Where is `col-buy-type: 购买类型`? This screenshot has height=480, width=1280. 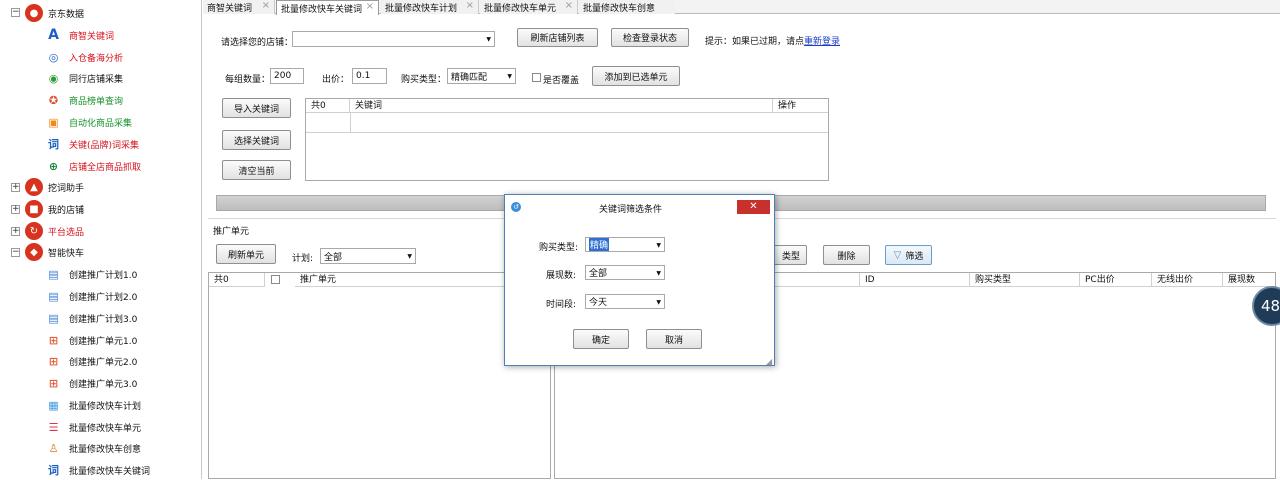 col-buy-type: 购买类型 is located at coordinates (1025, 280).